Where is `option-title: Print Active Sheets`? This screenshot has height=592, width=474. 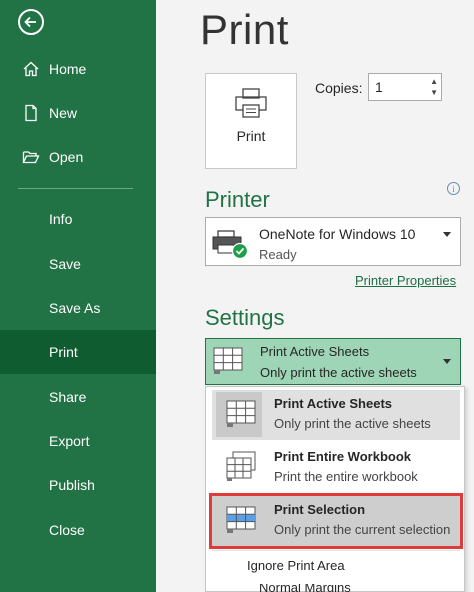 option-title: Print Active Sheets is located at coordinates (333, 403).